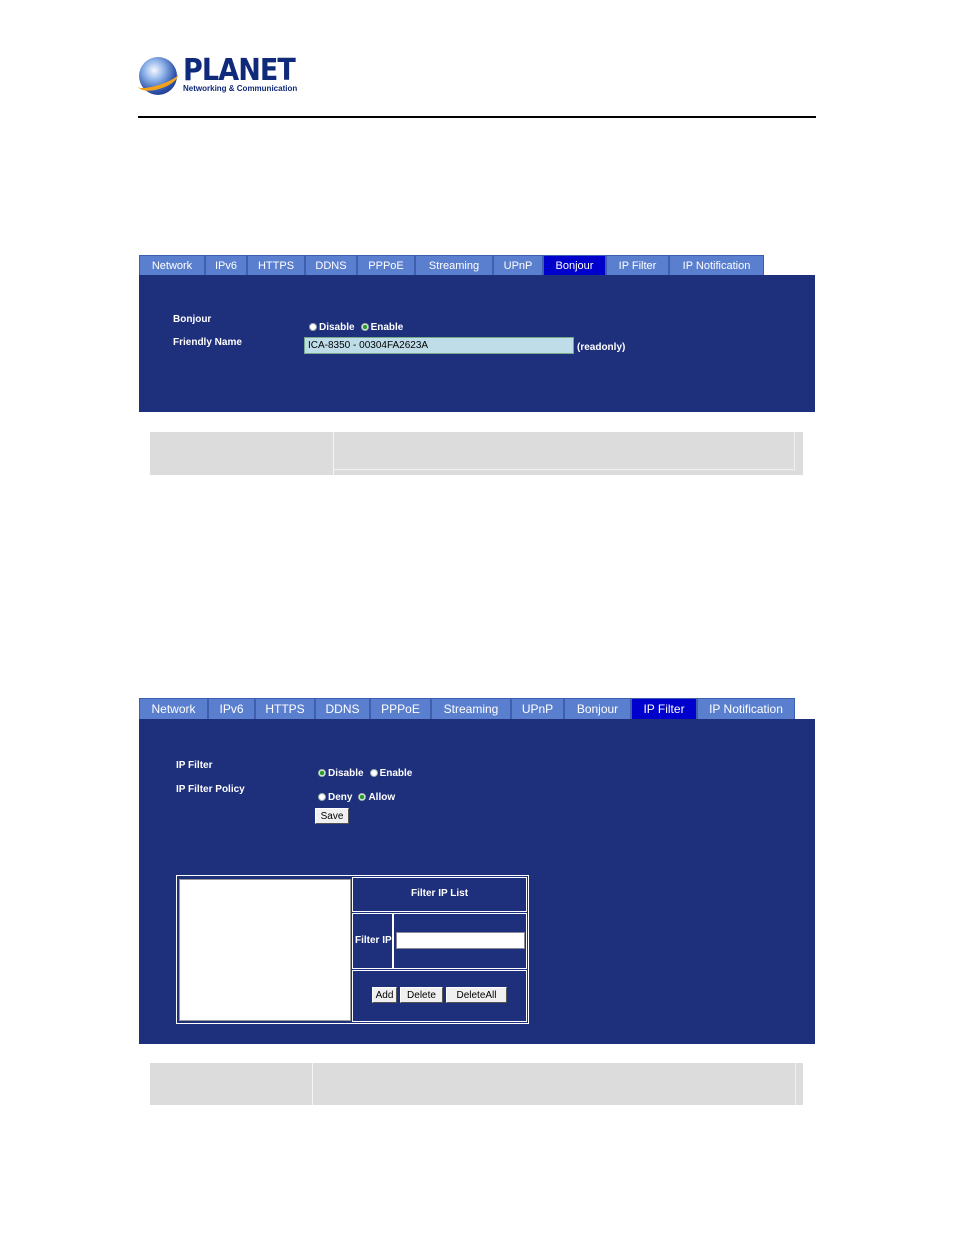 This screenshot has width=954, height=1235. What do you see at coordinates (439, 345) in the screenshot?
I see `friendly-name-field: ICA-8350 - 00304FA2623A` at bounding box center [439, 345].